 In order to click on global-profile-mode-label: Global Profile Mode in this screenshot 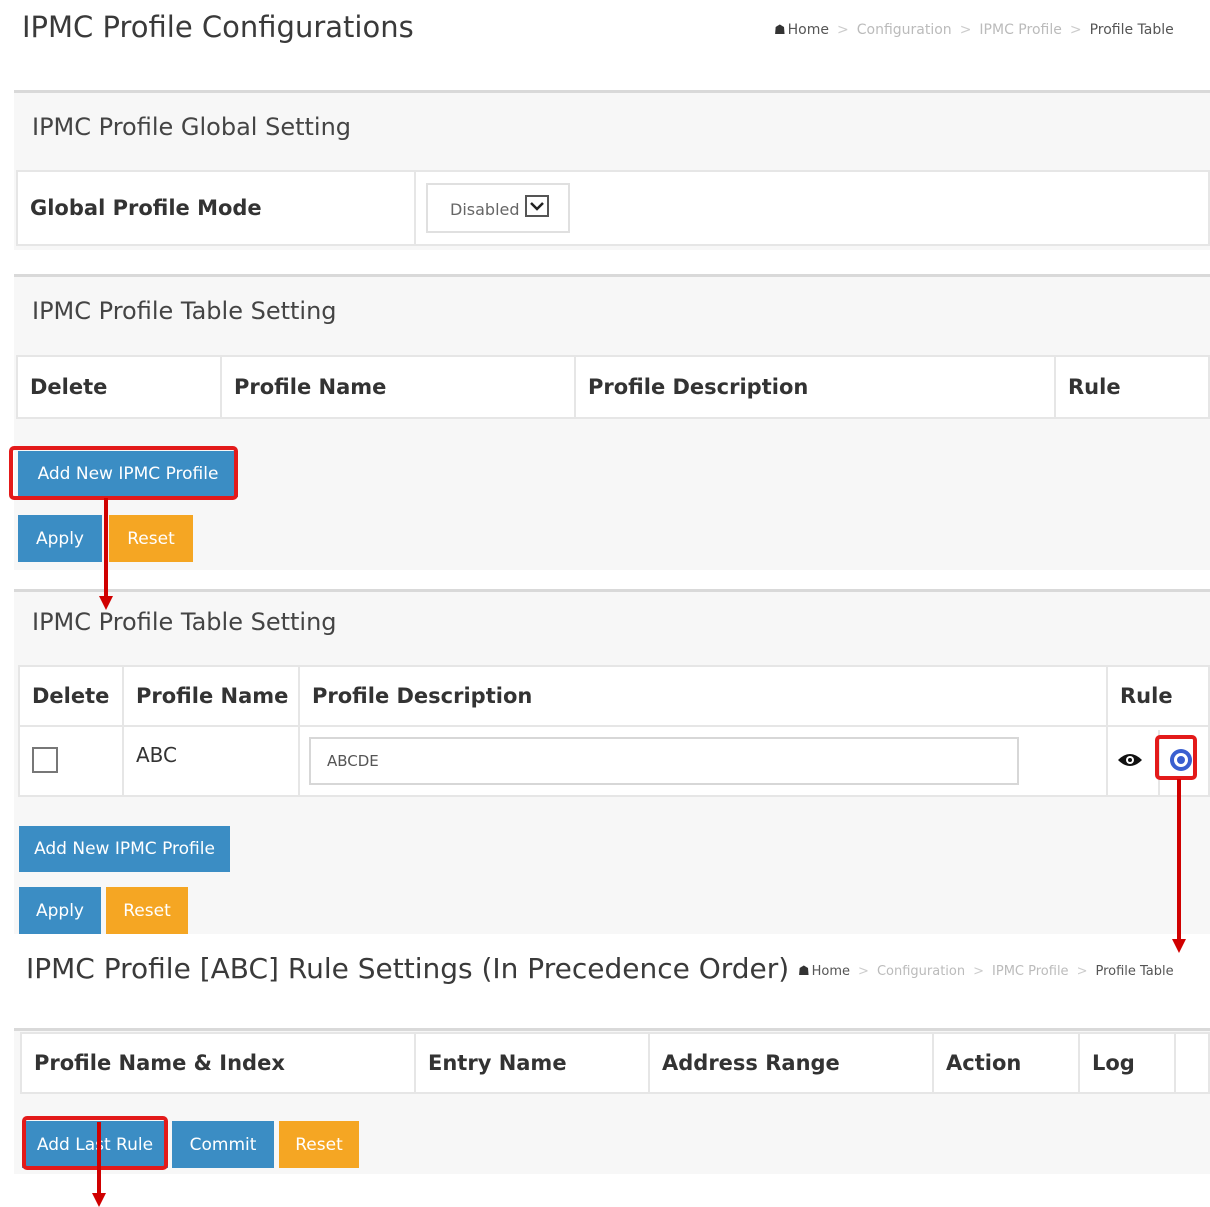, I will do `click(216, 208)`.